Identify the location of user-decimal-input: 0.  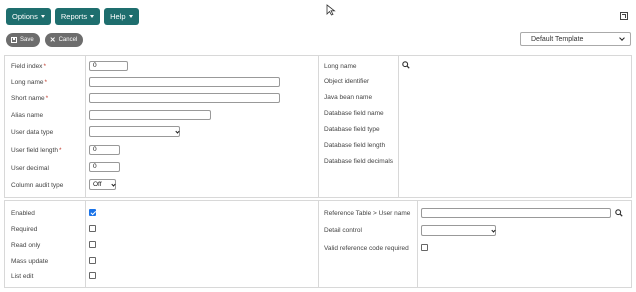
(104, 167).